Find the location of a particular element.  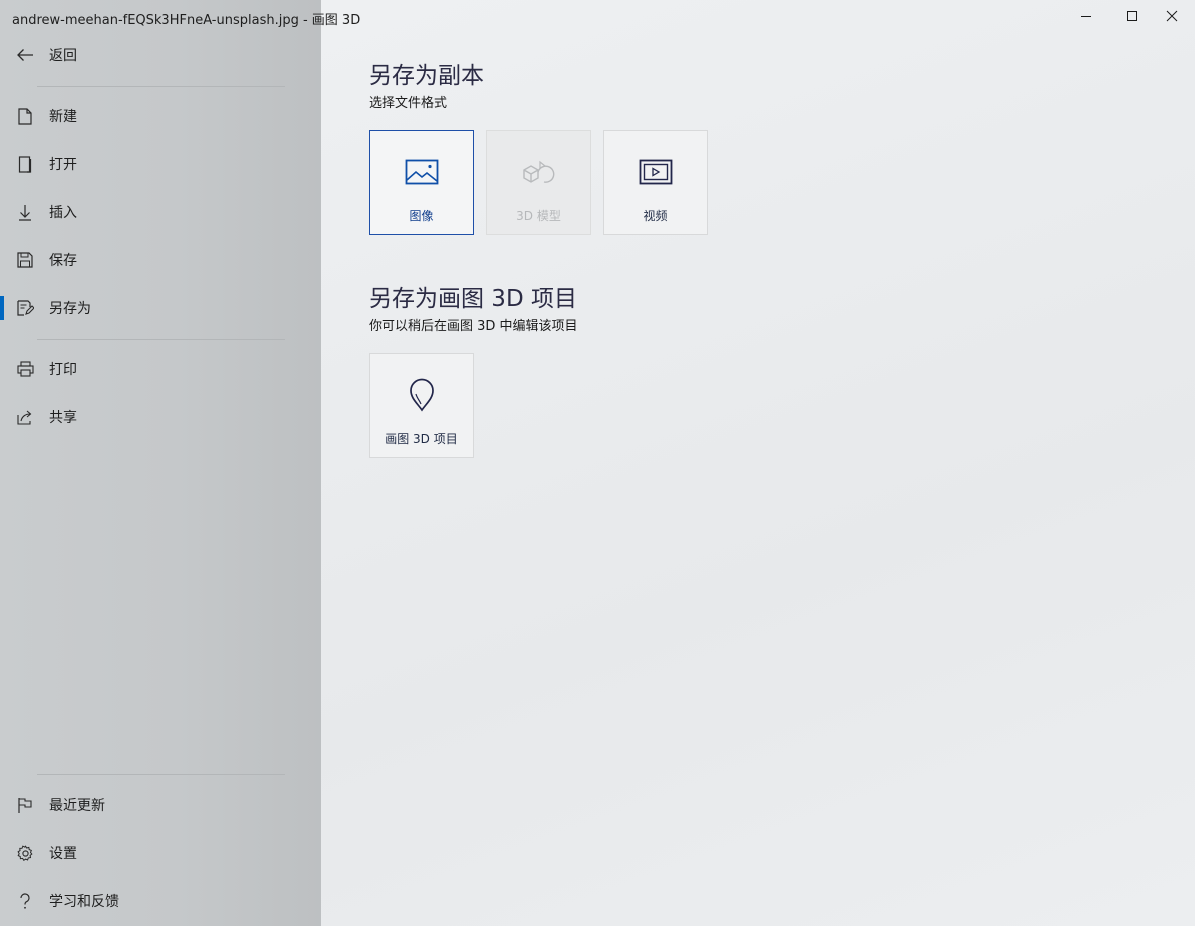

minimize-icon is located at coordinates (1086, 16).